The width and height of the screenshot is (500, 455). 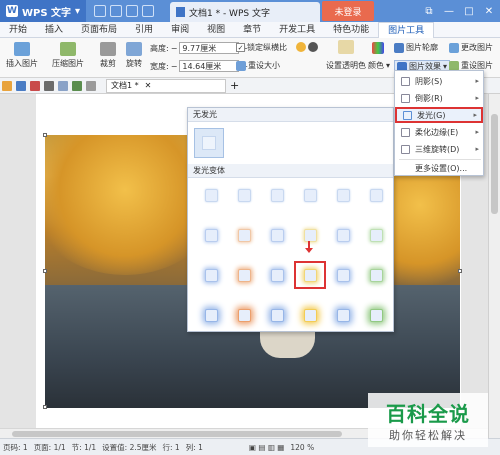 I want to click on menu-item-reflection: 倒影(R) ▸, so click(x=439, y=98).